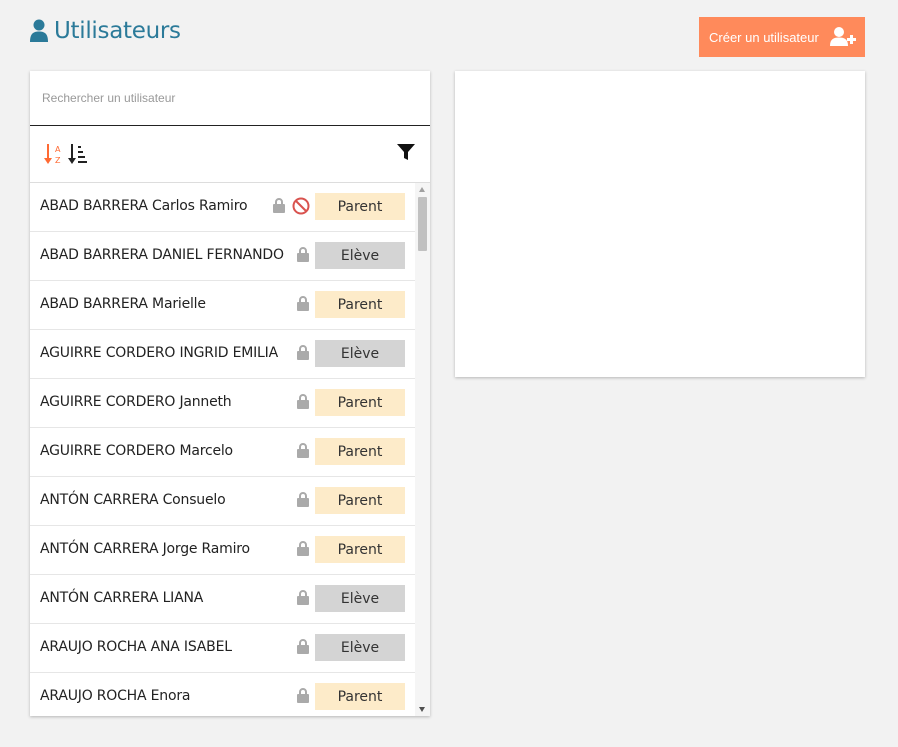 This screenshot has width=898, height=747. I want to click on user-list-item: ARAUJO ROCHA Enora Parent, so click(222, 694).